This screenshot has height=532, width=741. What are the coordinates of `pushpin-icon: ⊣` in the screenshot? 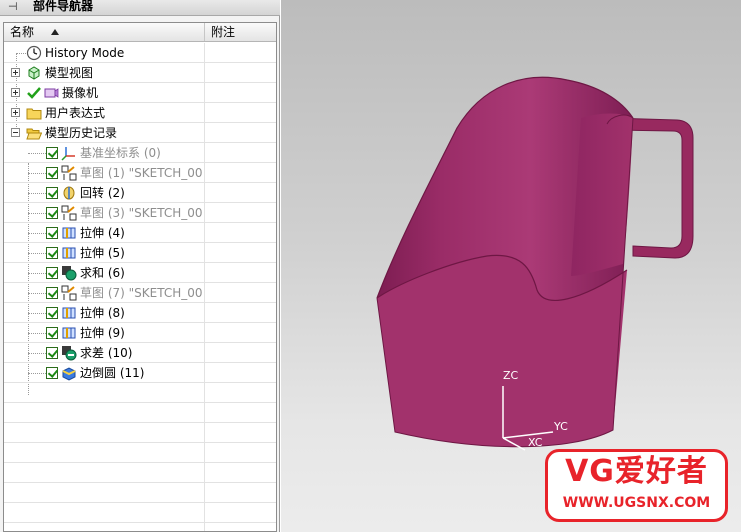 It's located at (15, 7).